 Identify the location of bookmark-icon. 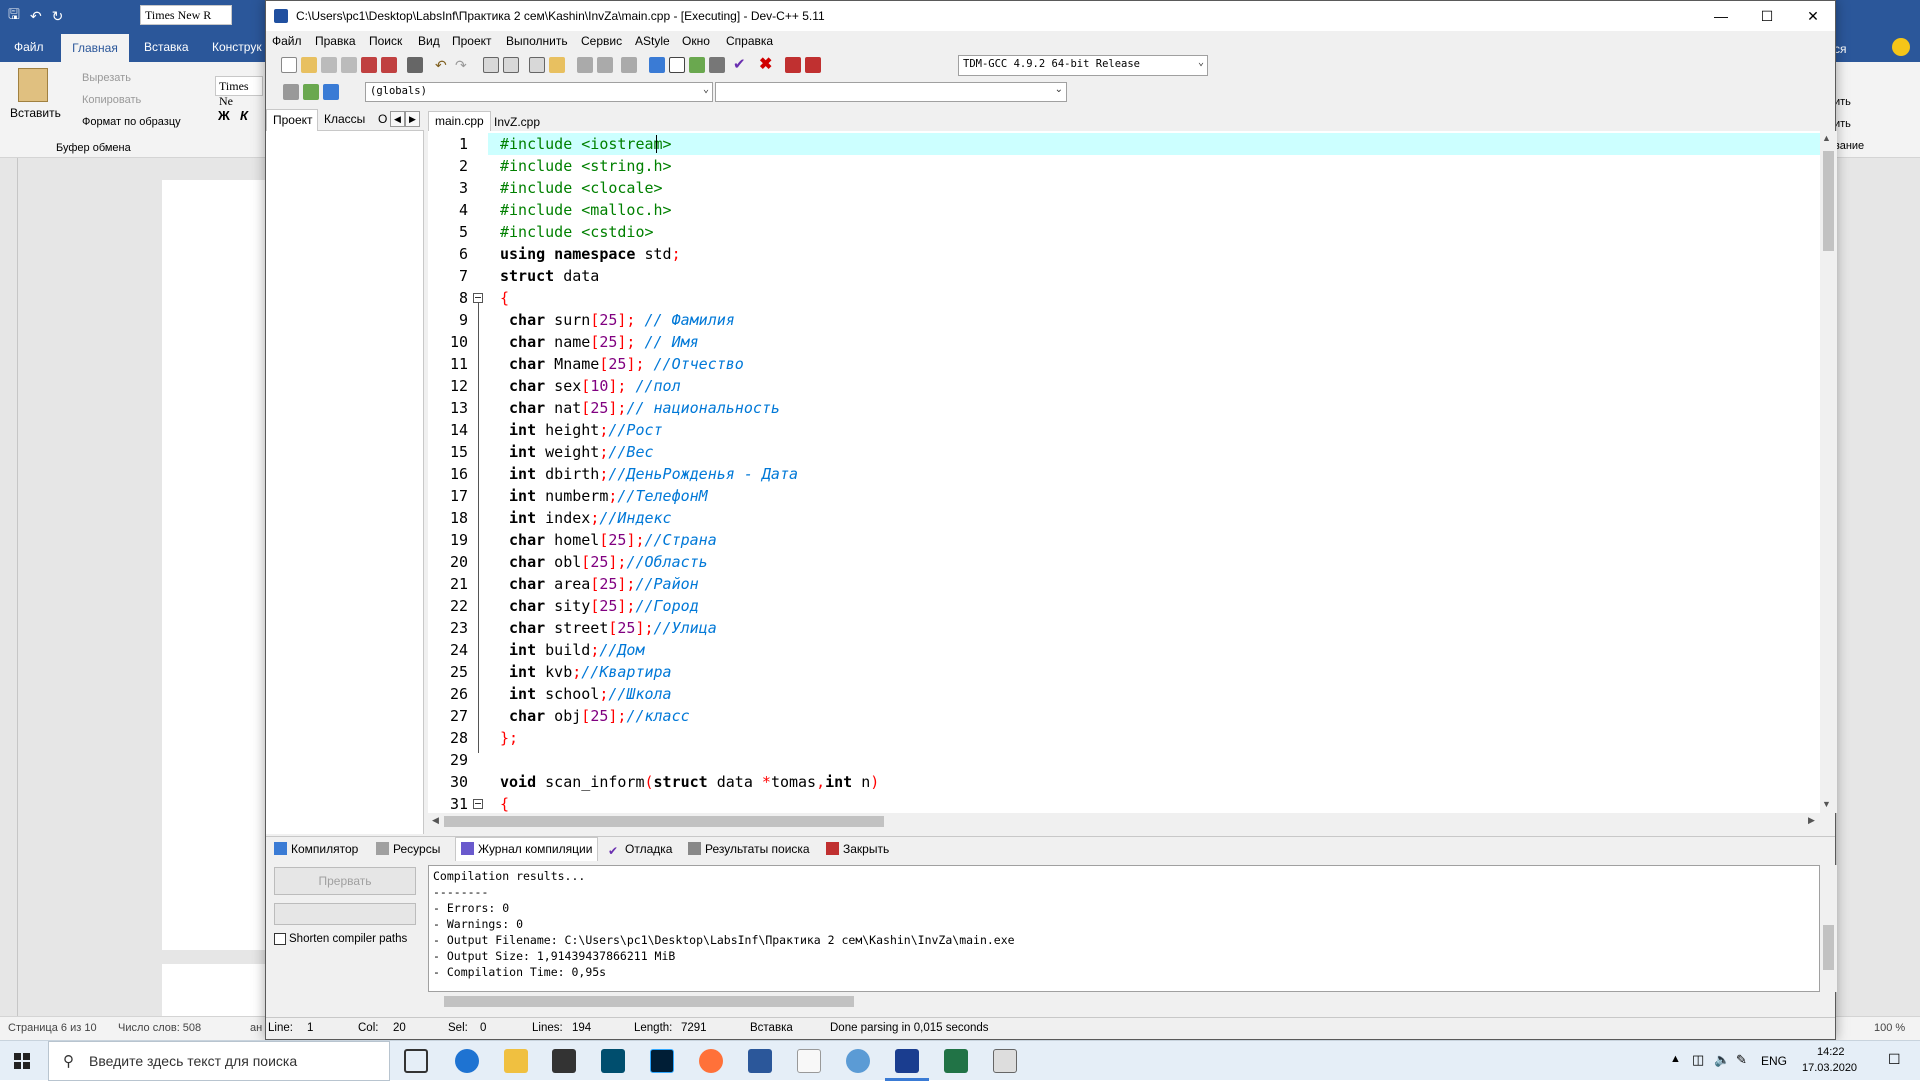
(557, 65).